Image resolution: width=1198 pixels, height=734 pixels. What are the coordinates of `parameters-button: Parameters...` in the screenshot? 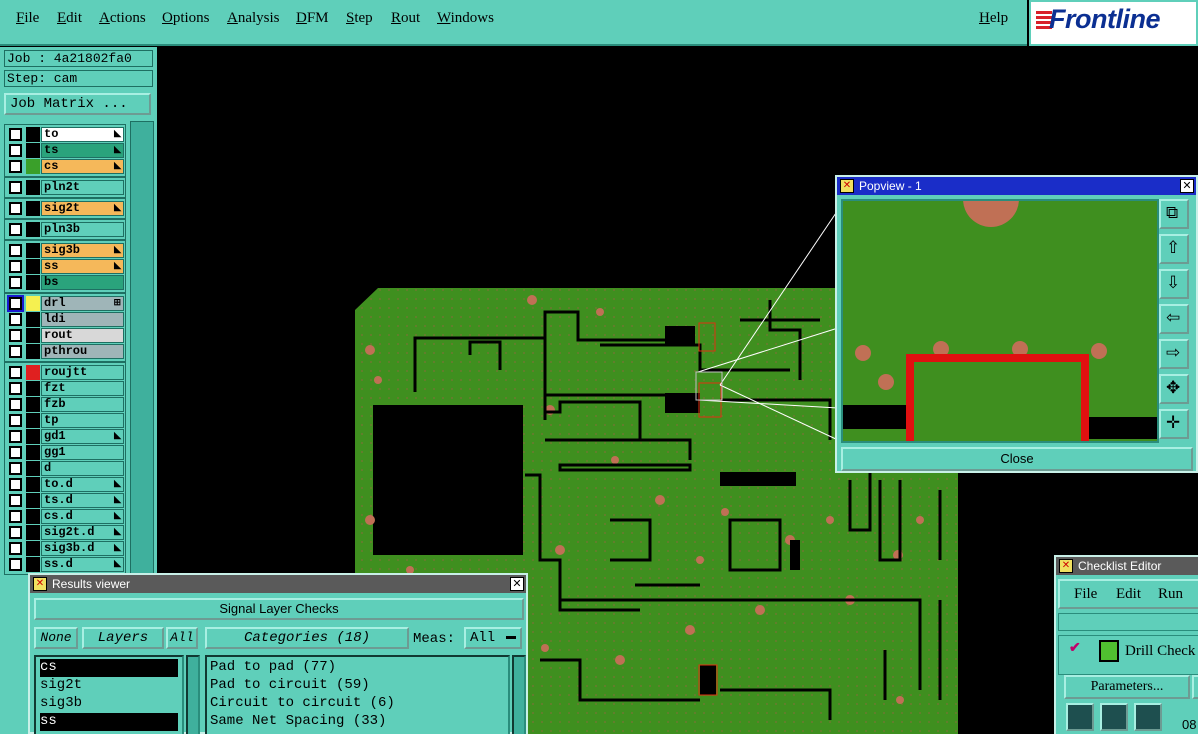 It's located at (1127, 687).